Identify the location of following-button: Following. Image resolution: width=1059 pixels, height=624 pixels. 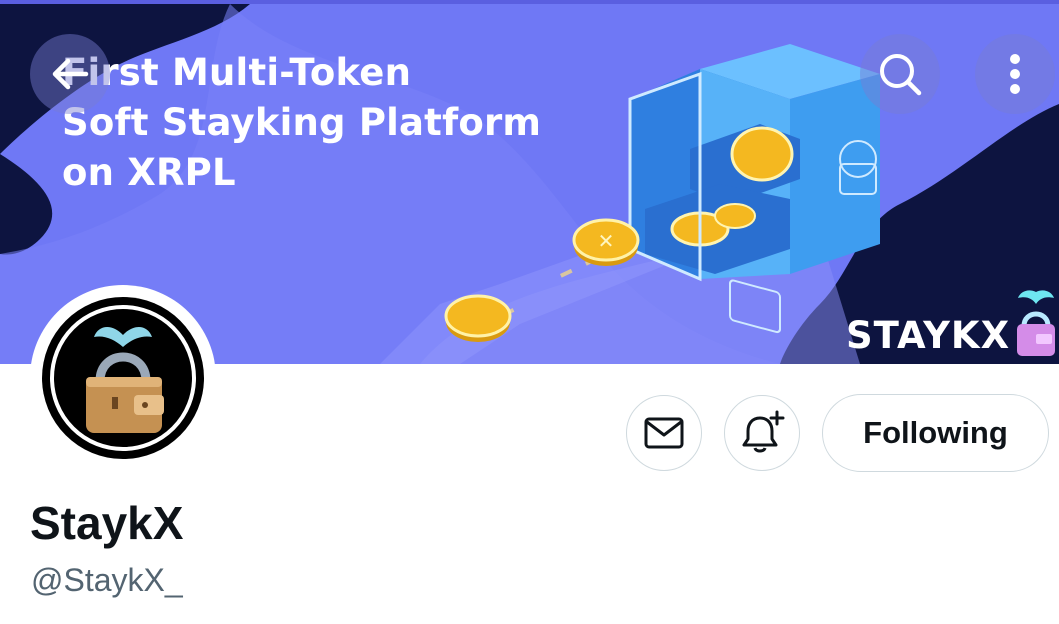
(935, 433).